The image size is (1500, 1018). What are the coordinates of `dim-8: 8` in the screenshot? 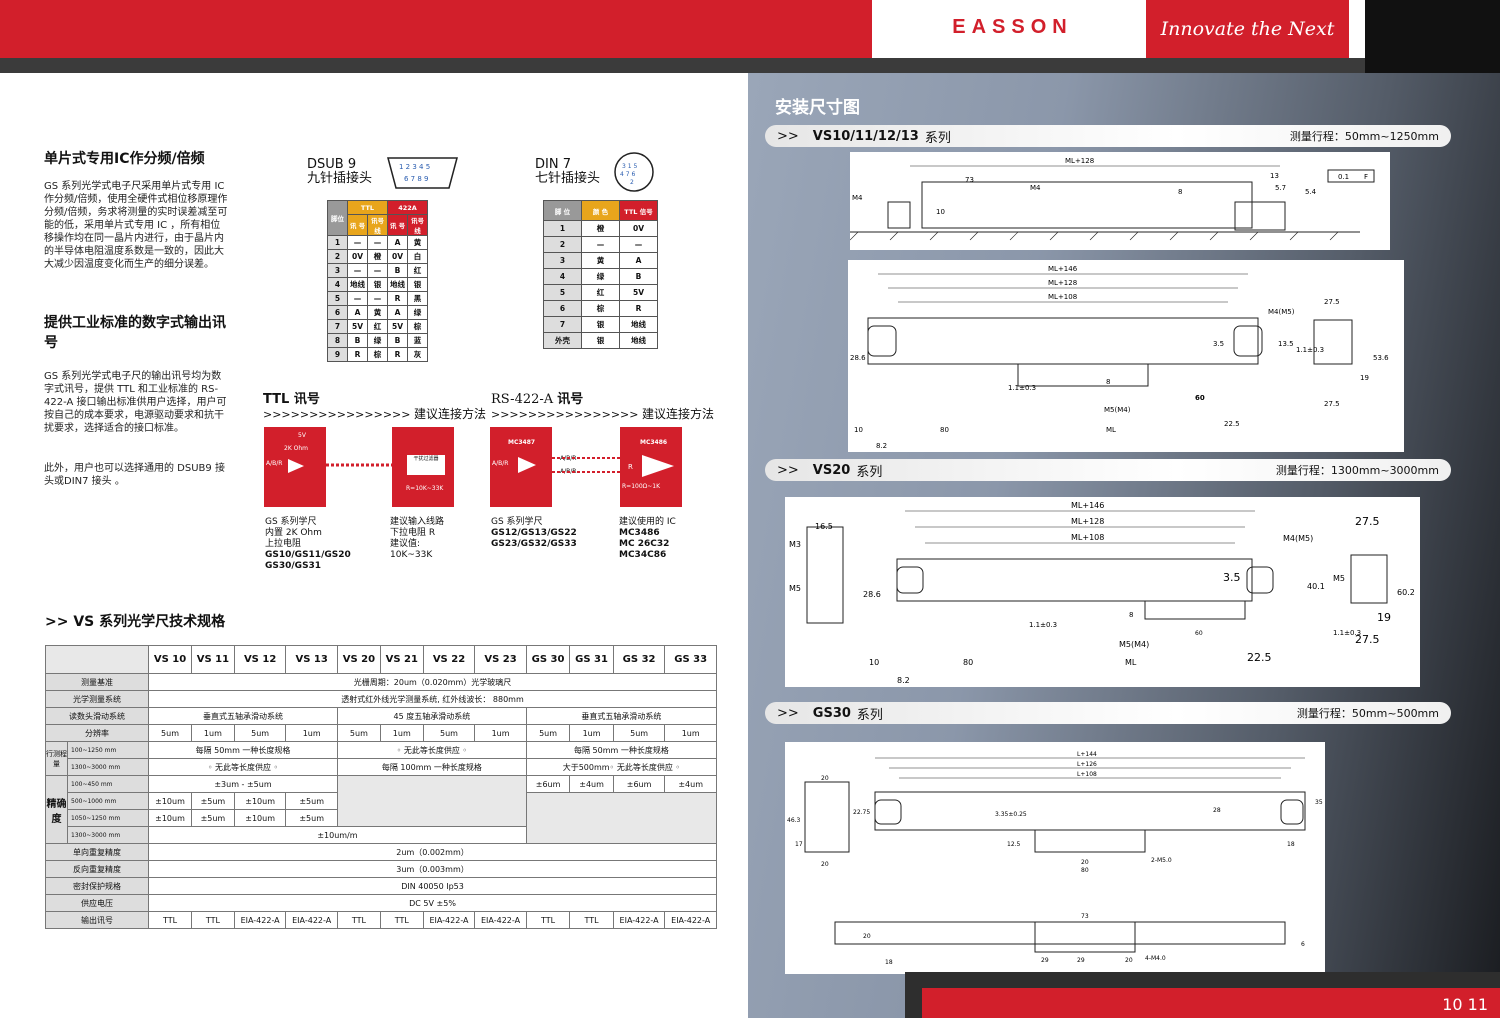 It's located at (1180, 192).